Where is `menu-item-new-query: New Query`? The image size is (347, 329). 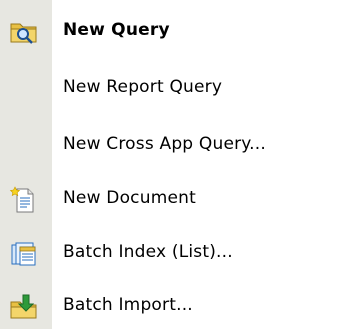 menu-item-new-query: New Query is located at coordinates (173, 31).